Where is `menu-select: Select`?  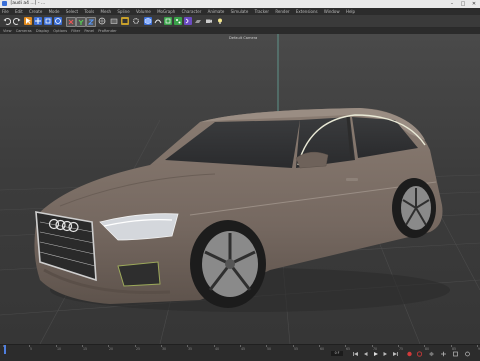 menu-select: Select is located at coordinates (72, 11).